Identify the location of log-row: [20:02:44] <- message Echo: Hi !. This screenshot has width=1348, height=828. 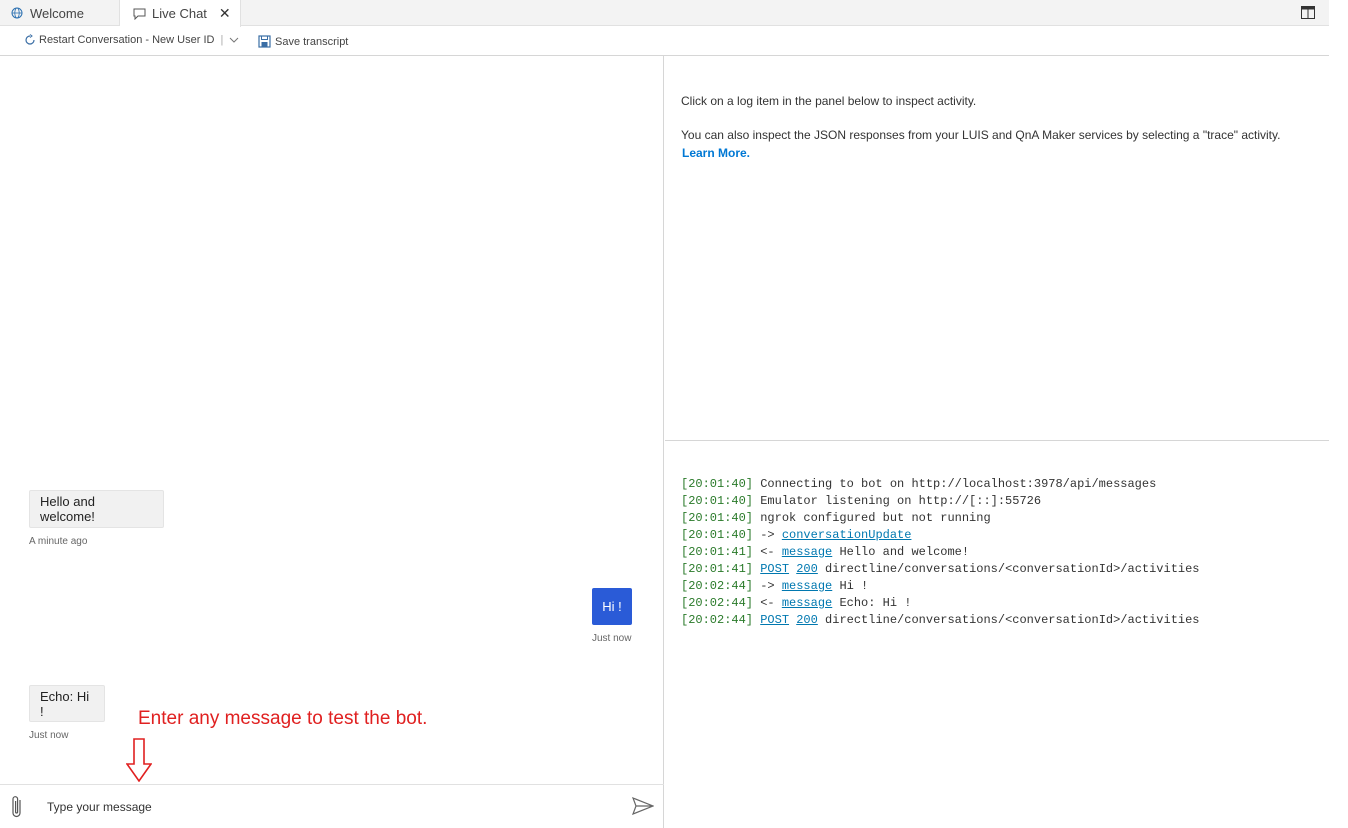
(940, 603).